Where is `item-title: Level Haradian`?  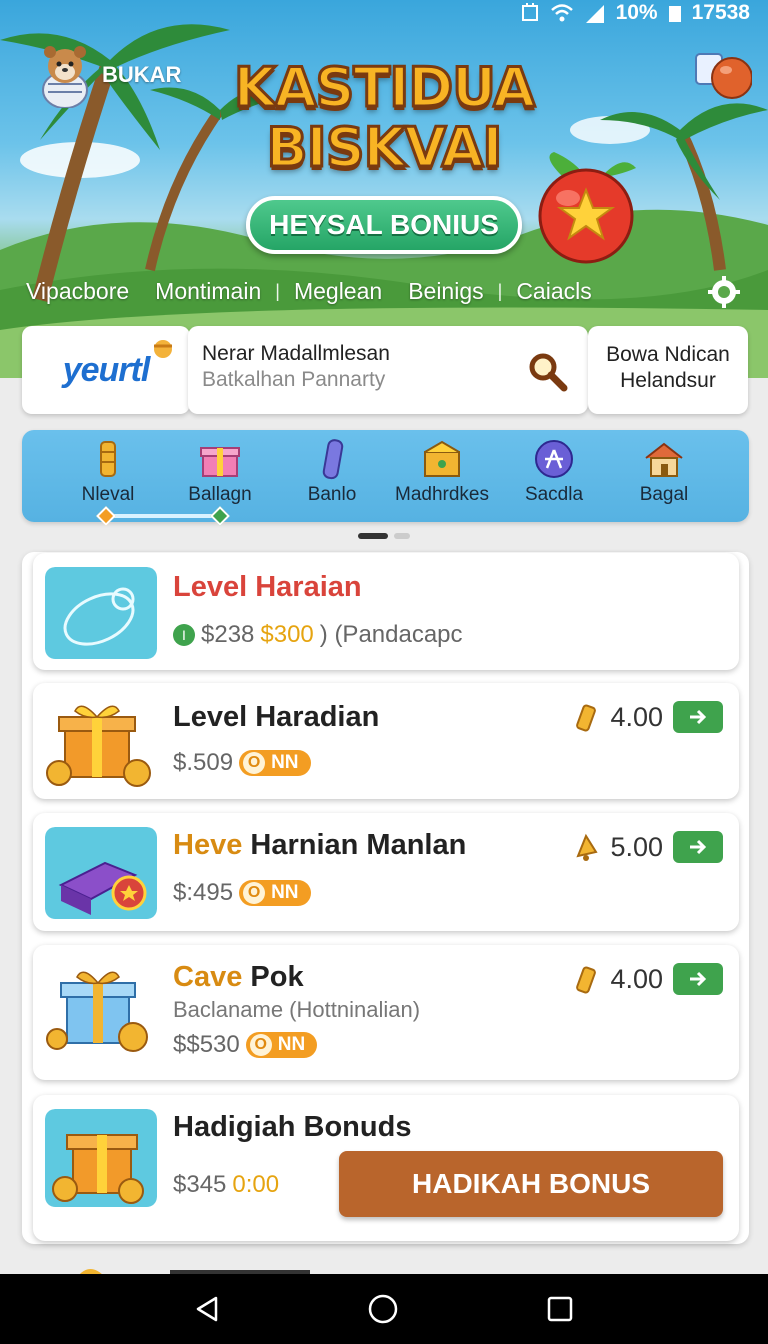 item-title: Level Haradian is located at coordinates (276, 717).